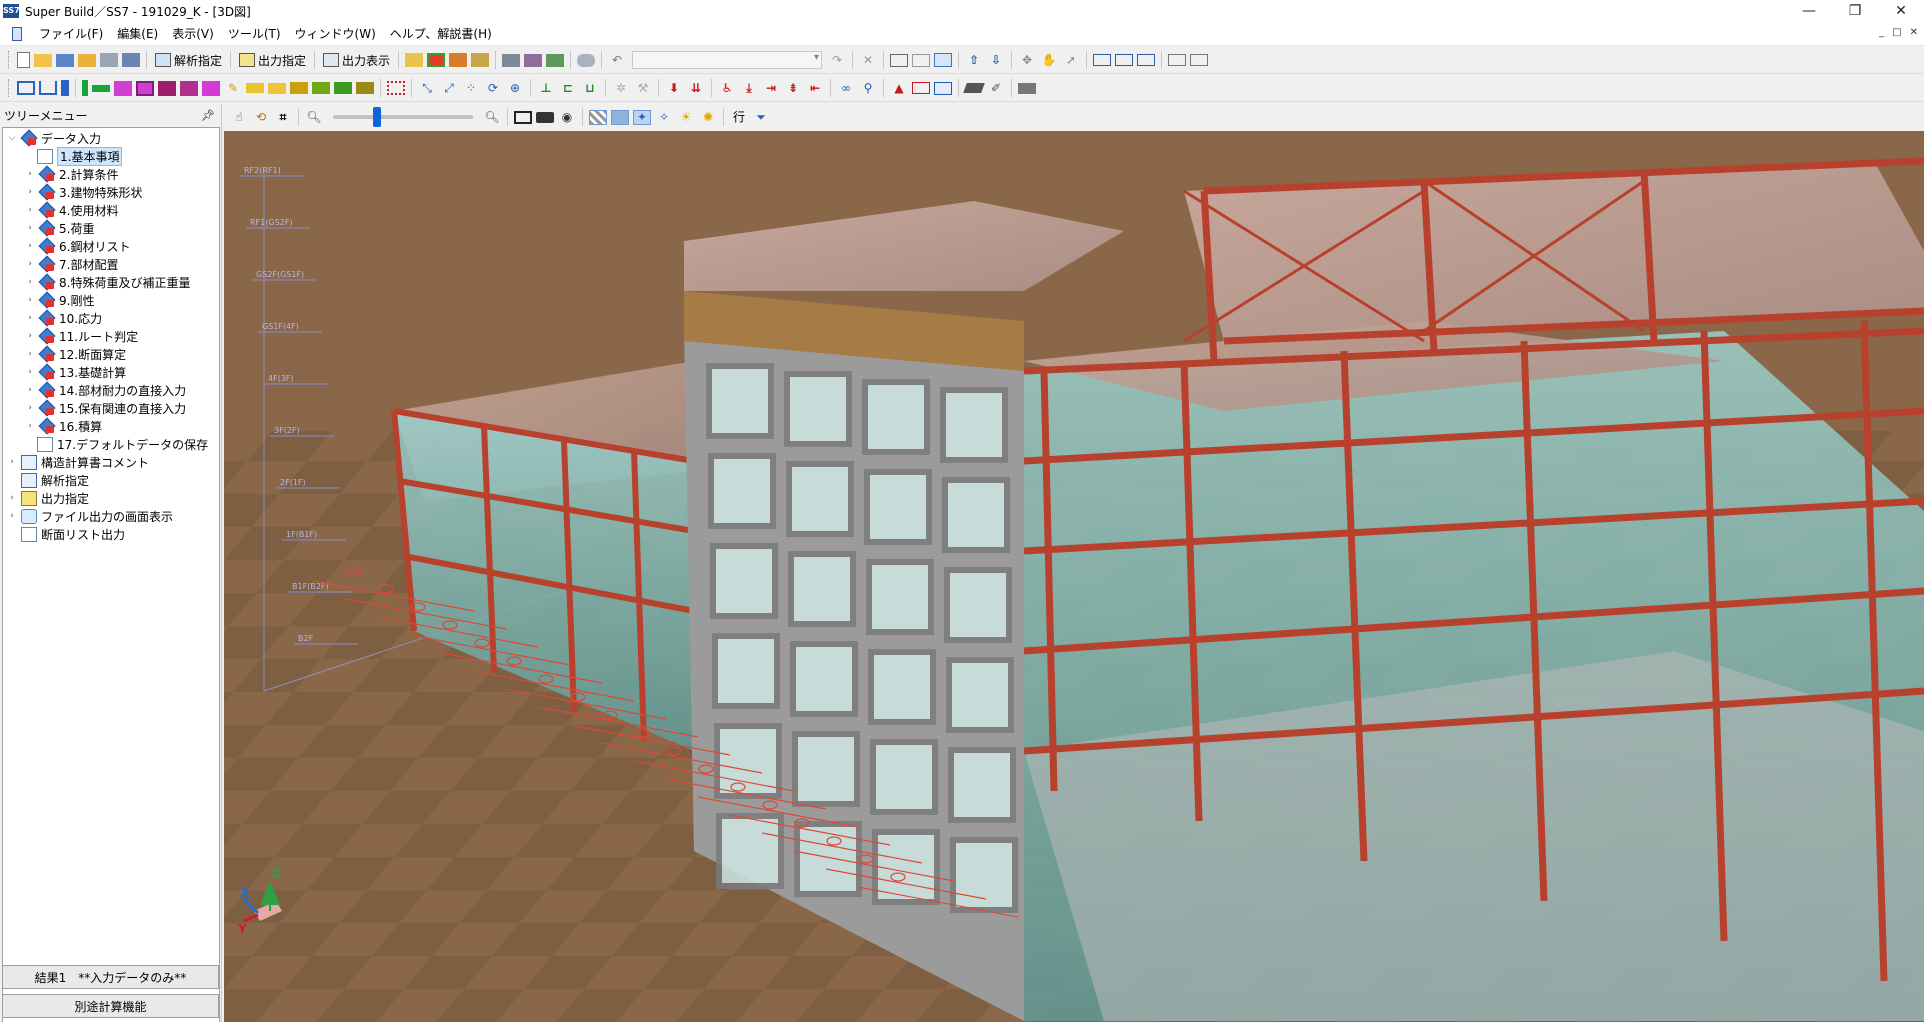 This screenshot has height=1022, width=1924. I want to click on tree-item-12: › 12.断面算定, so click(75, 354).